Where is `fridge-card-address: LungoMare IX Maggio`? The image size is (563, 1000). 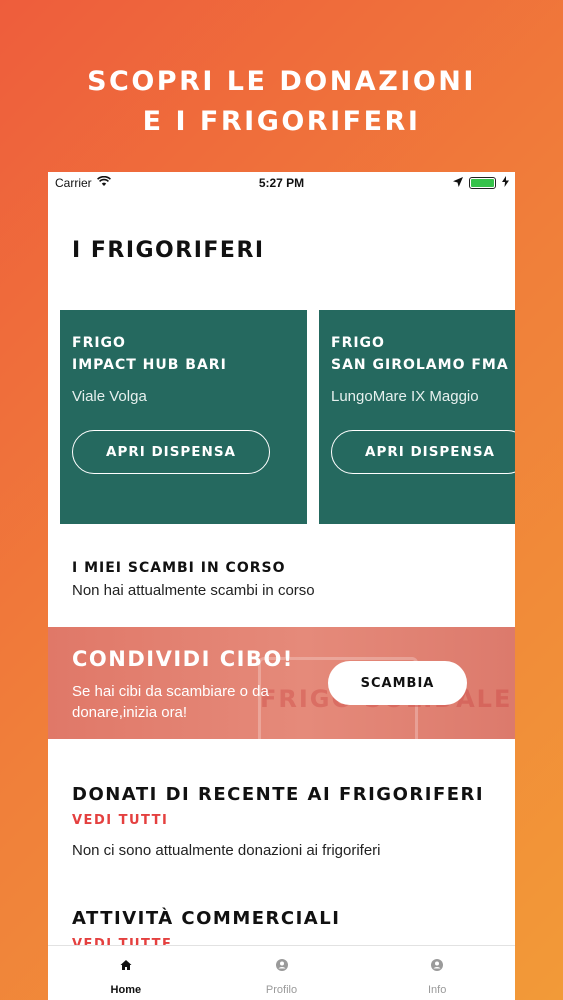
fridge-card-address: LungoMare IX Maggio is located at coordinates (405, 396).